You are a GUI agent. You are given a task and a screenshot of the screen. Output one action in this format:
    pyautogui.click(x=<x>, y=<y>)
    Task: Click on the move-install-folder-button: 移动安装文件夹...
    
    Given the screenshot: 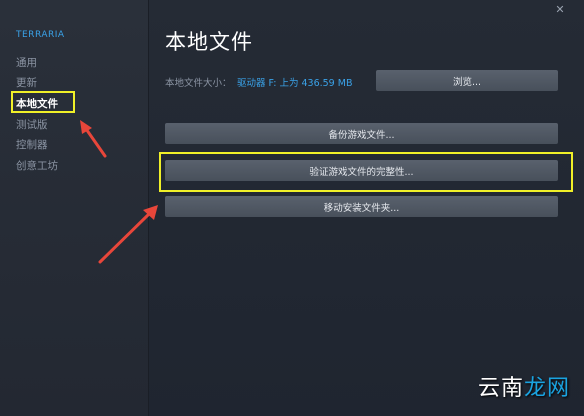 What is the action you would take?
    pyautogui.click(x=361, y=206)
    